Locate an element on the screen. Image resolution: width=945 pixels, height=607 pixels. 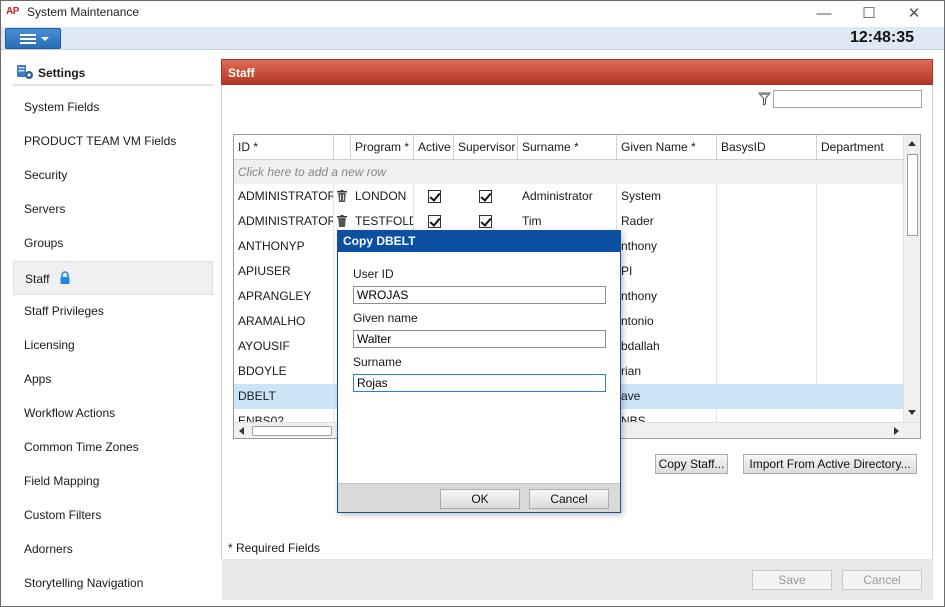
horizontal-scroll-thumb is located at coordinates (292, 431).